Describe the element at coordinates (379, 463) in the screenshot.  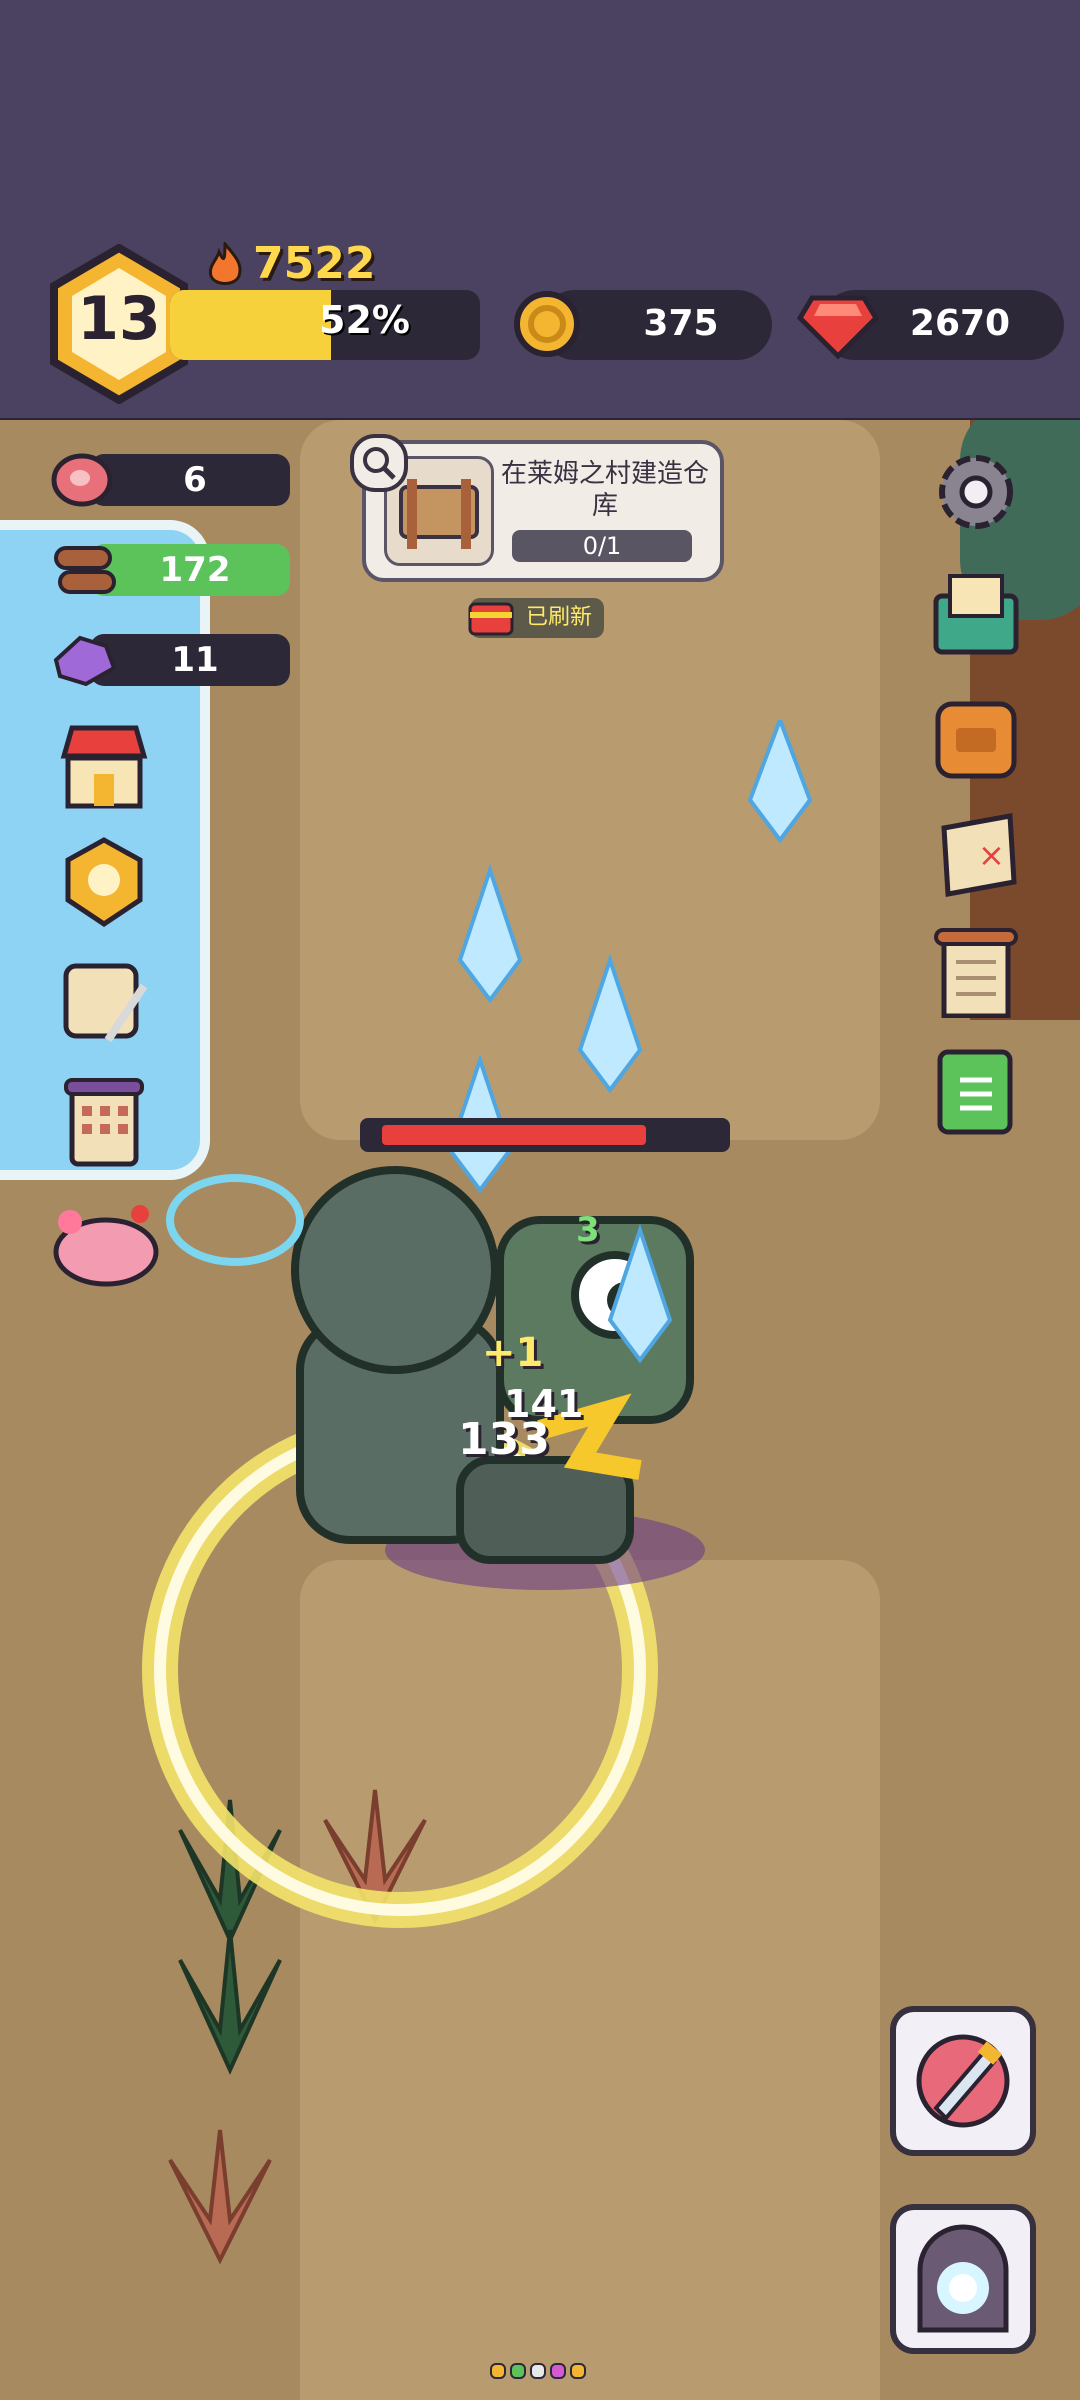
I see `search-icon` at that location.